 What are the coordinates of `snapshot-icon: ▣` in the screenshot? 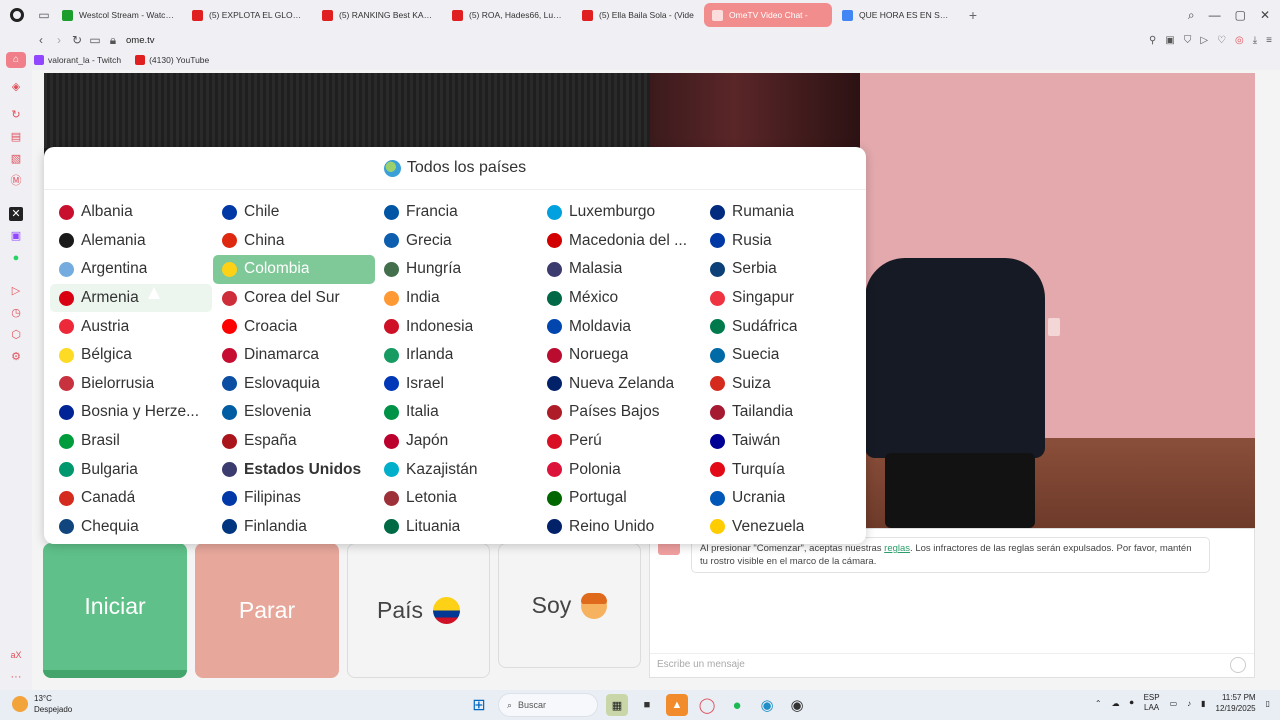 It's located at (1169, 40).